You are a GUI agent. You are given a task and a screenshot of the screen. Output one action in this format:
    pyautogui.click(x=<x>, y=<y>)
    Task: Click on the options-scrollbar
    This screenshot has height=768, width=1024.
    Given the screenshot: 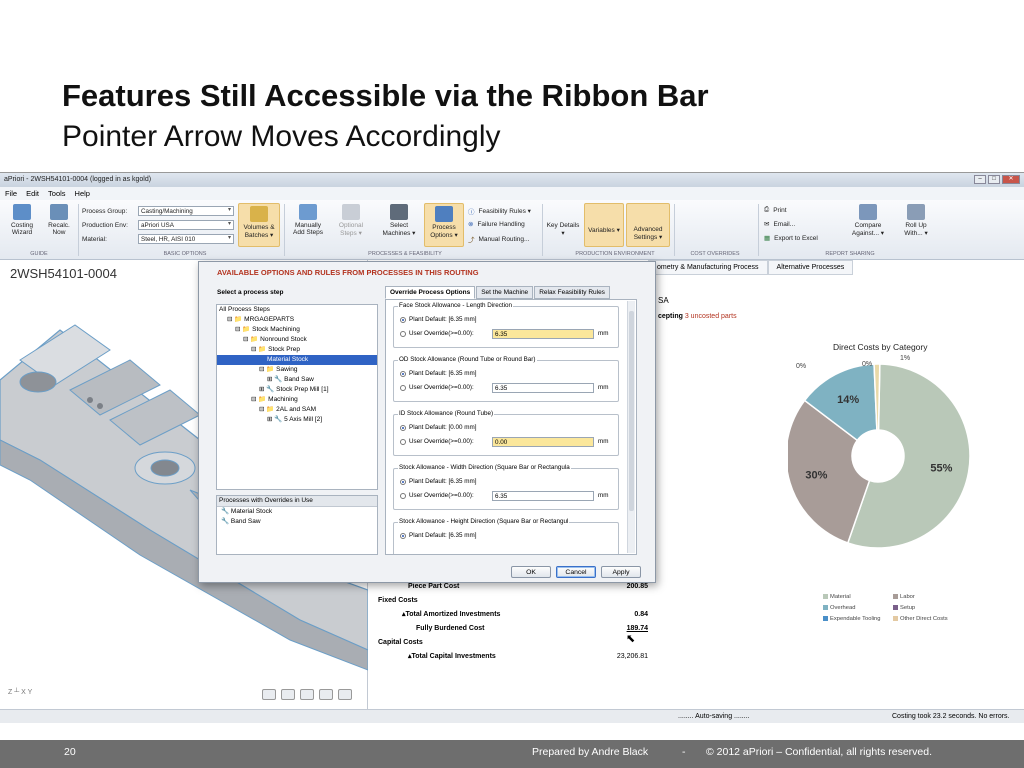 What is the action you would take?
    pyautogui.click(x=631, y=427)
    